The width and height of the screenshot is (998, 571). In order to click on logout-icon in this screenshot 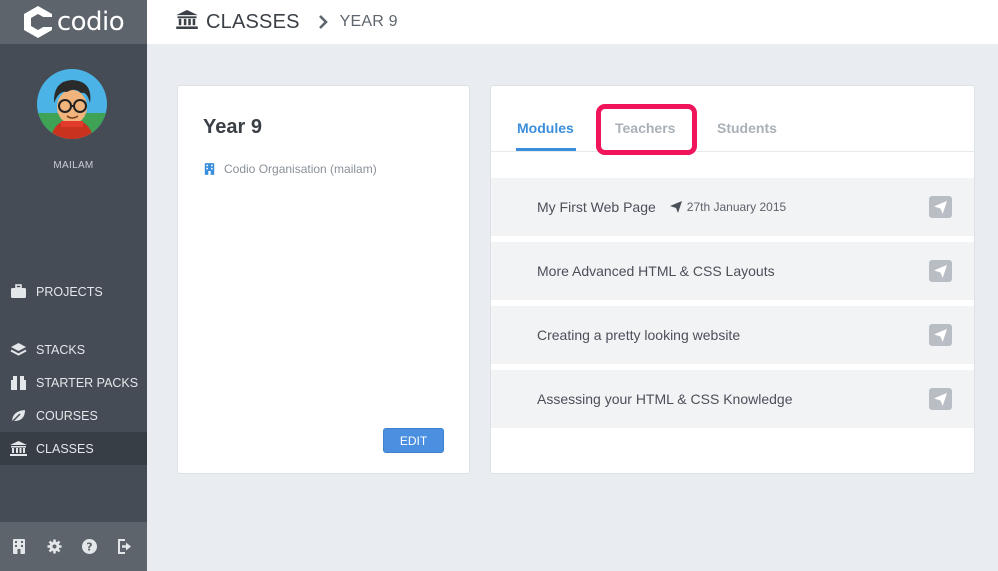, I will do `click(124, 547)`.